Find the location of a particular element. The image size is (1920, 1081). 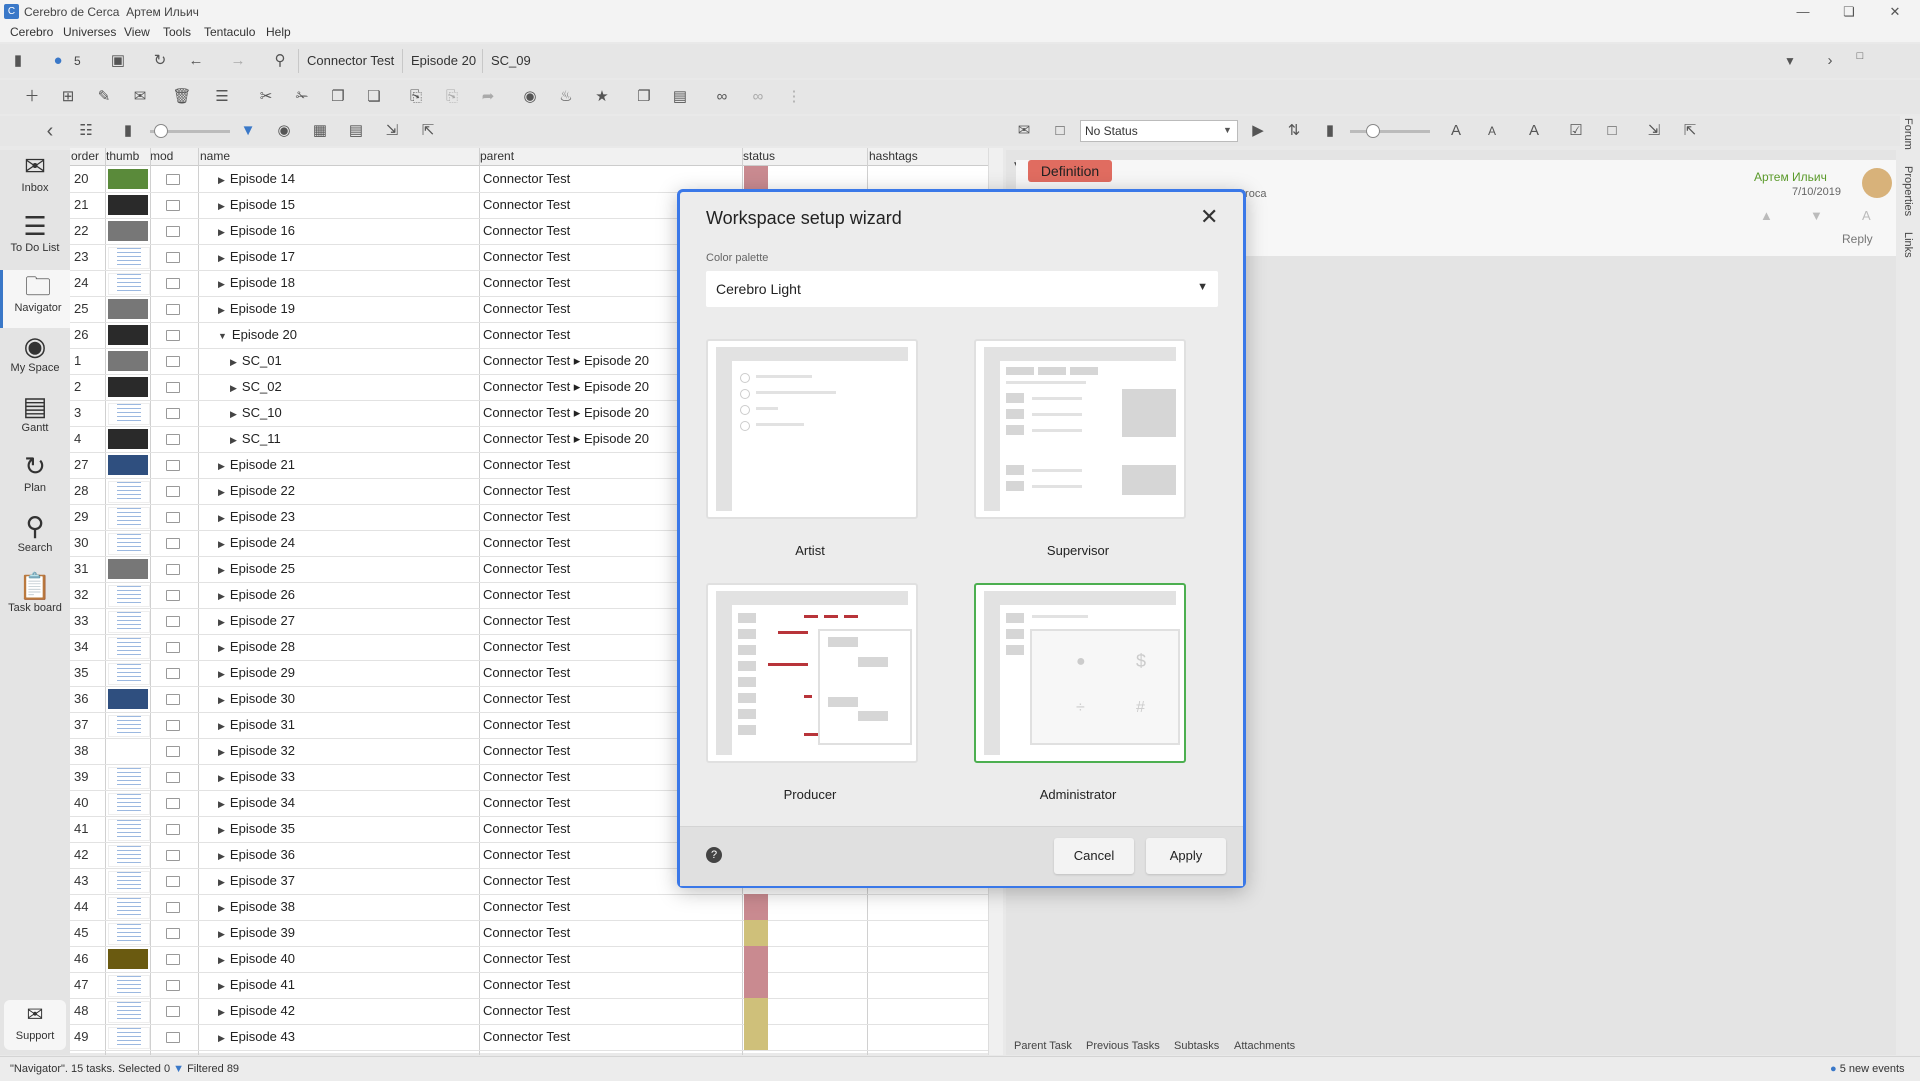

star-icon: ★ is located at coordinates (602, 97).